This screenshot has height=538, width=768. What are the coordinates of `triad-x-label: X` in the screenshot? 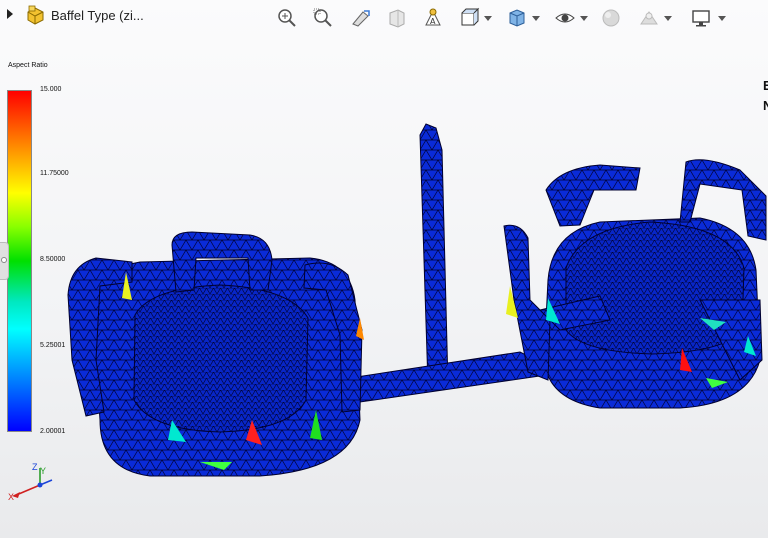 It's located at (11, 497).